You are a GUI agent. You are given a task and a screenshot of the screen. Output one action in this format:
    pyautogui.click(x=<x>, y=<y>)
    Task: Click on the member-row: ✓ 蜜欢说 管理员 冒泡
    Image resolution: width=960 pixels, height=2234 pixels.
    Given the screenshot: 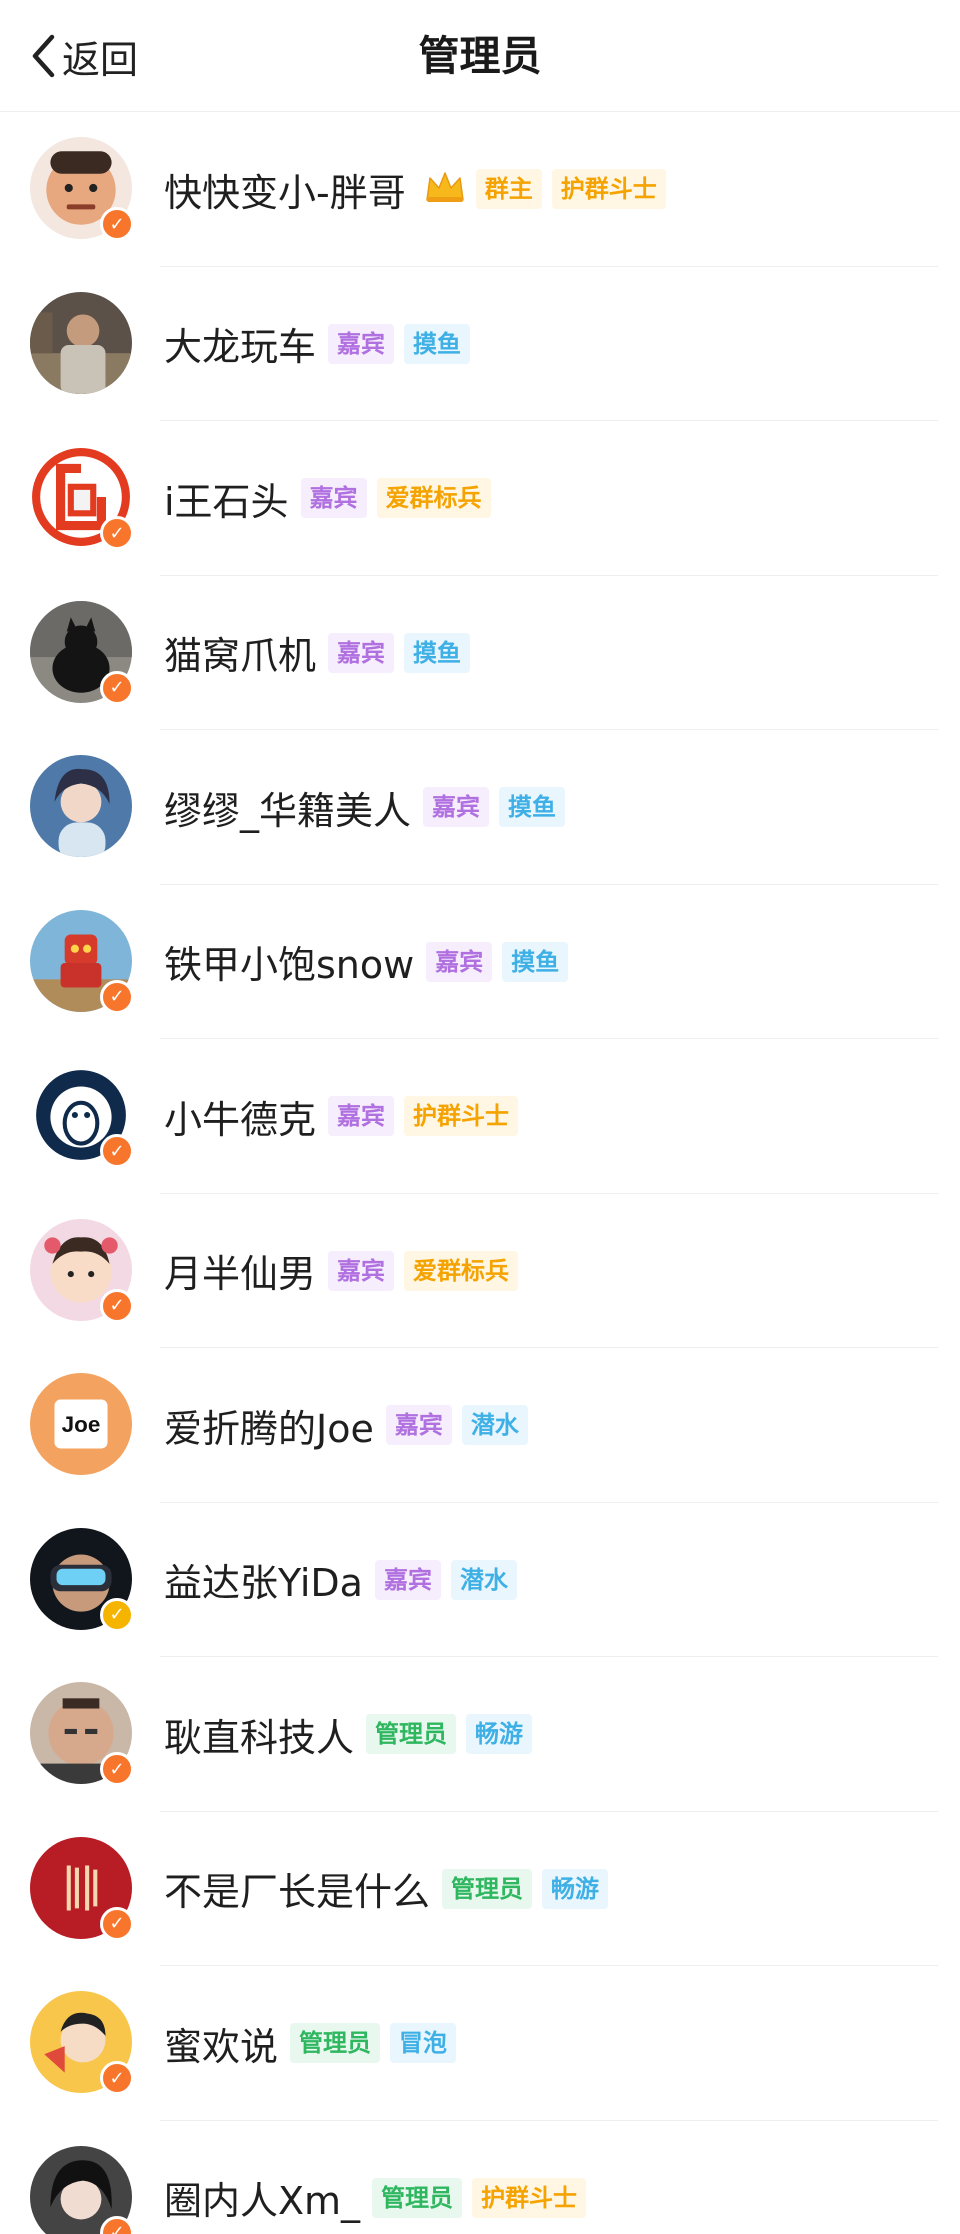 What is the action you would take?
    pyautogui.click(x=480, y=2043)
    